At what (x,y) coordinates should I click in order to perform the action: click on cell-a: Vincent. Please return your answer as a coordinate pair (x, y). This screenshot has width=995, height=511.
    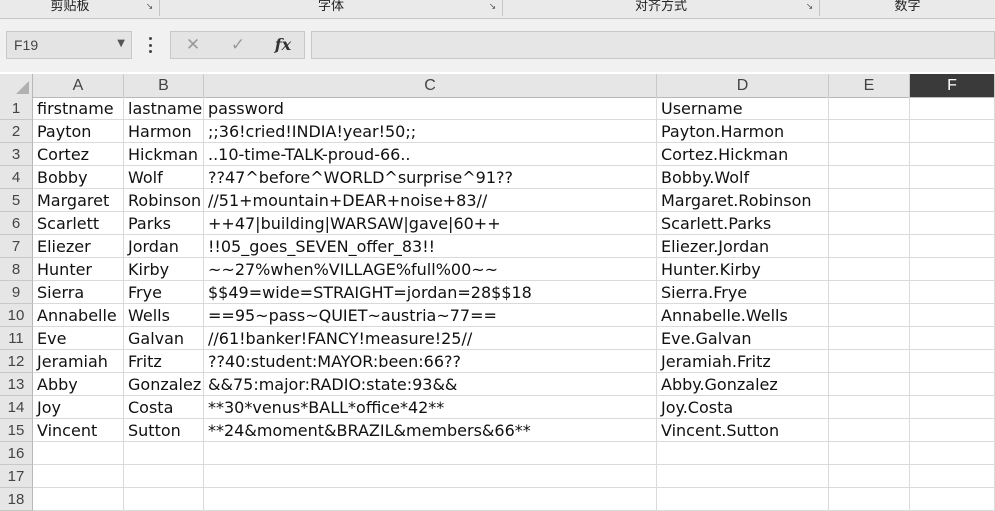
    Looking at the image, I should click on (78, 430).